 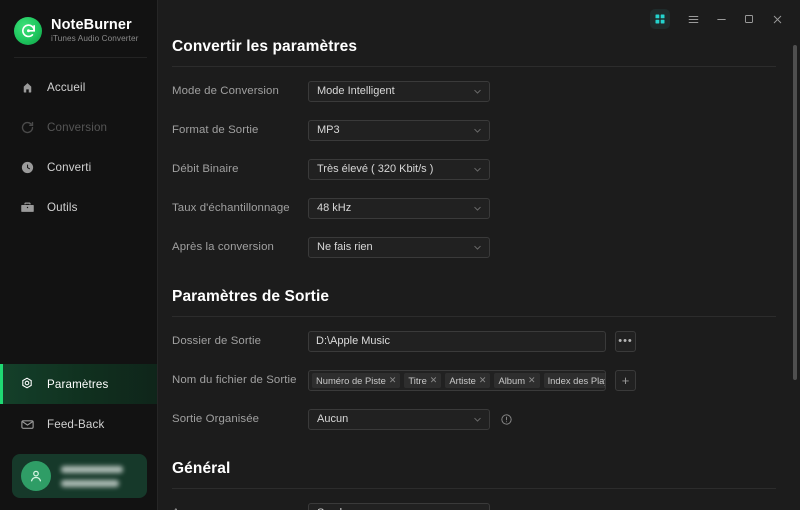 I want to click on sidebar-item-label: Paramètres, so click(x=78, y=384).